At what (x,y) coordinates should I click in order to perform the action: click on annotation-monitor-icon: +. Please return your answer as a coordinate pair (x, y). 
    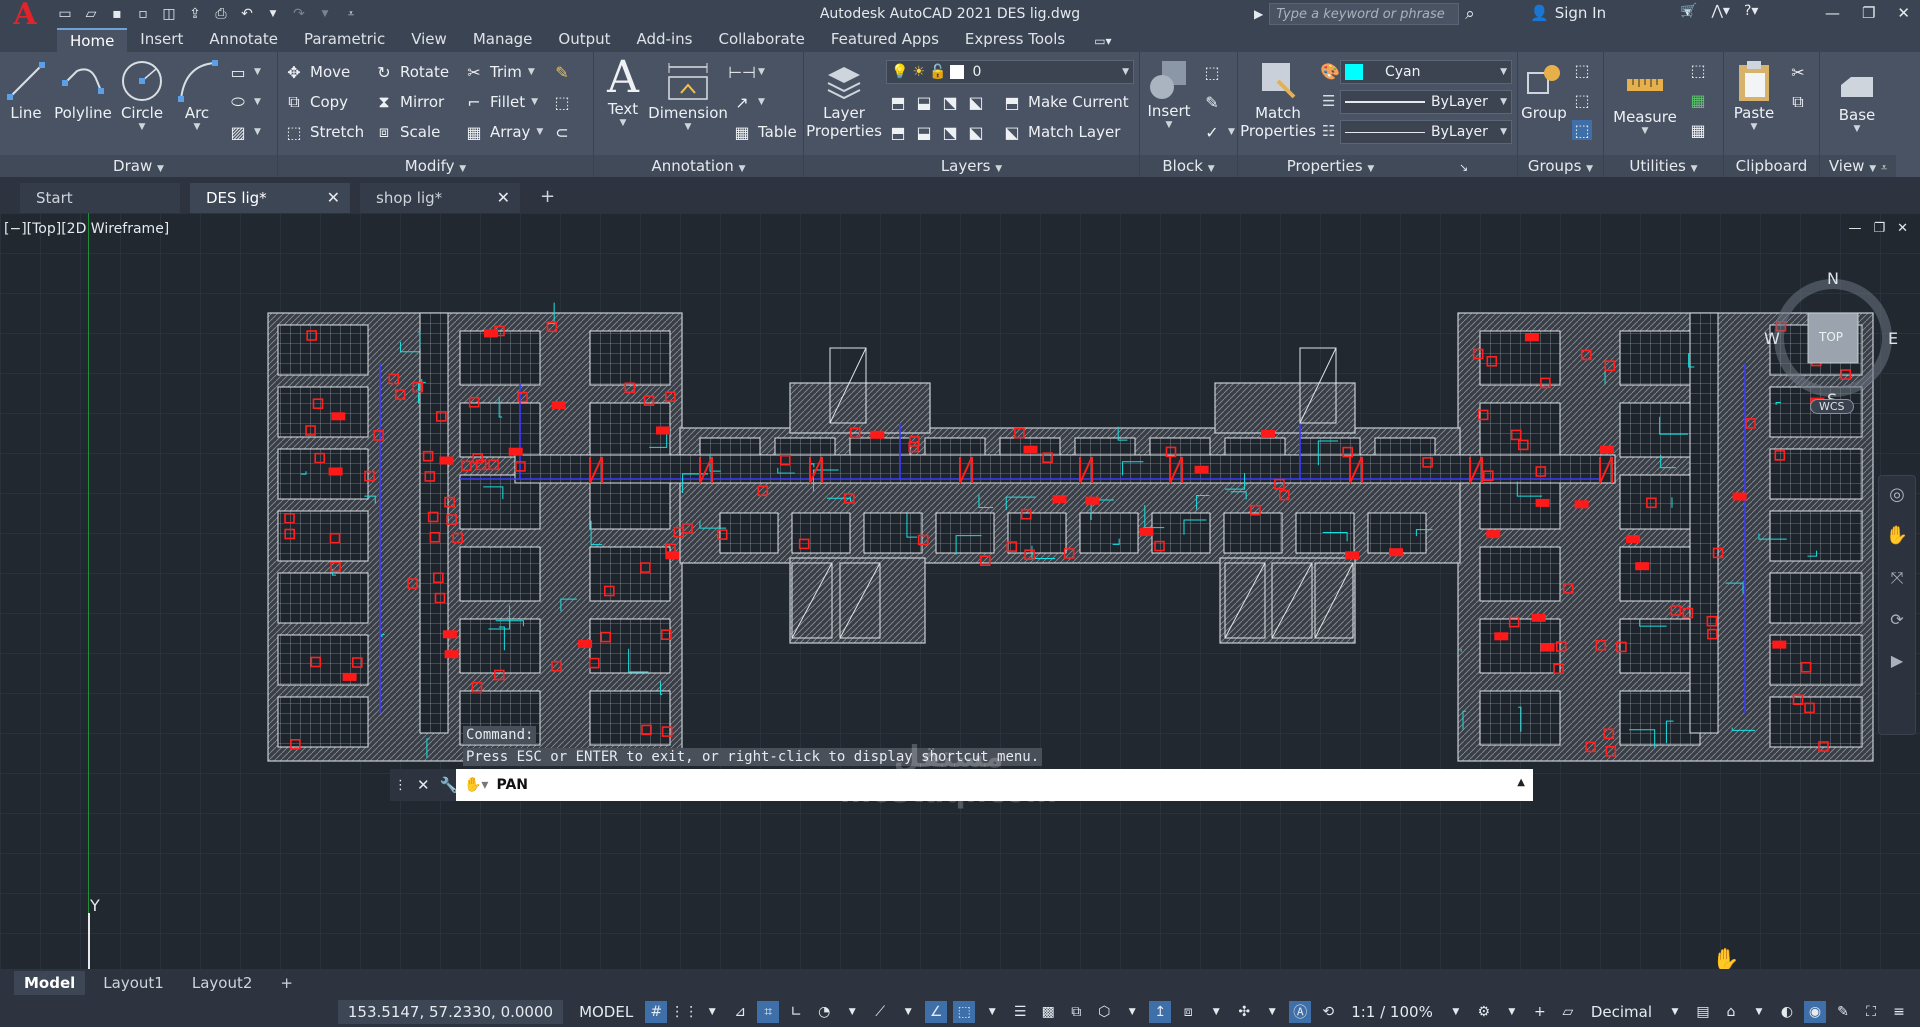
    Looking at the image, I should click on (1540, 1012).